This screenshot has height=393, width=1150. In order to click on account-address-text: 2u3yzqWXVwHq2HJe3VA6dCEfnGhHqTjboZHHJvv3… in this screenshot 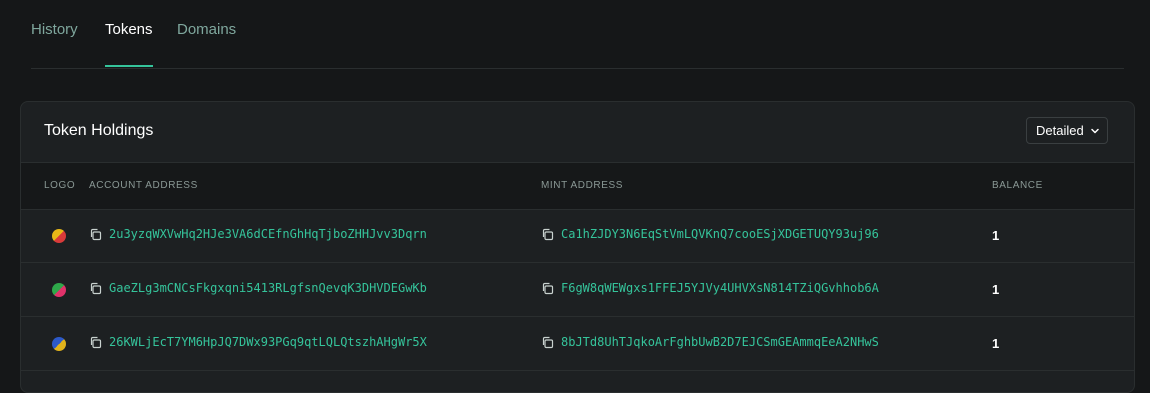, I will do `click(268, 234)`.